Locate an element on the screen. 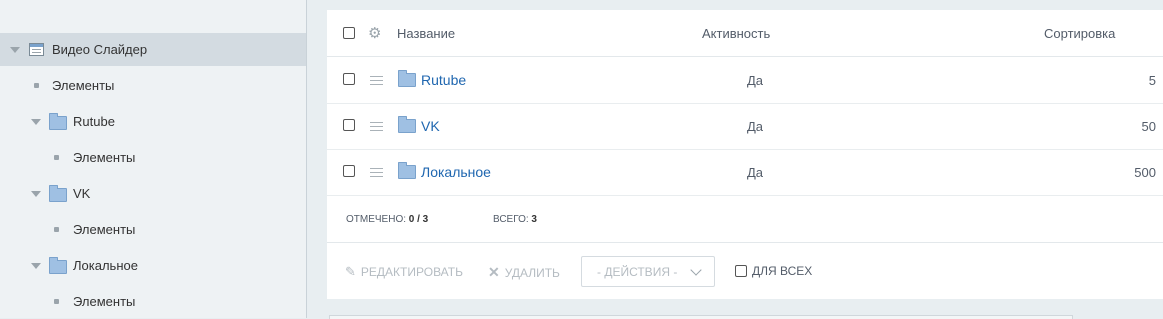 Image resolution: width=1163 pixels, height=319 pixels. selection-stats: ОТМЕЧЕНО: 0 / 3 ВСЕГО: 3 is located at coordinates (745, 219).